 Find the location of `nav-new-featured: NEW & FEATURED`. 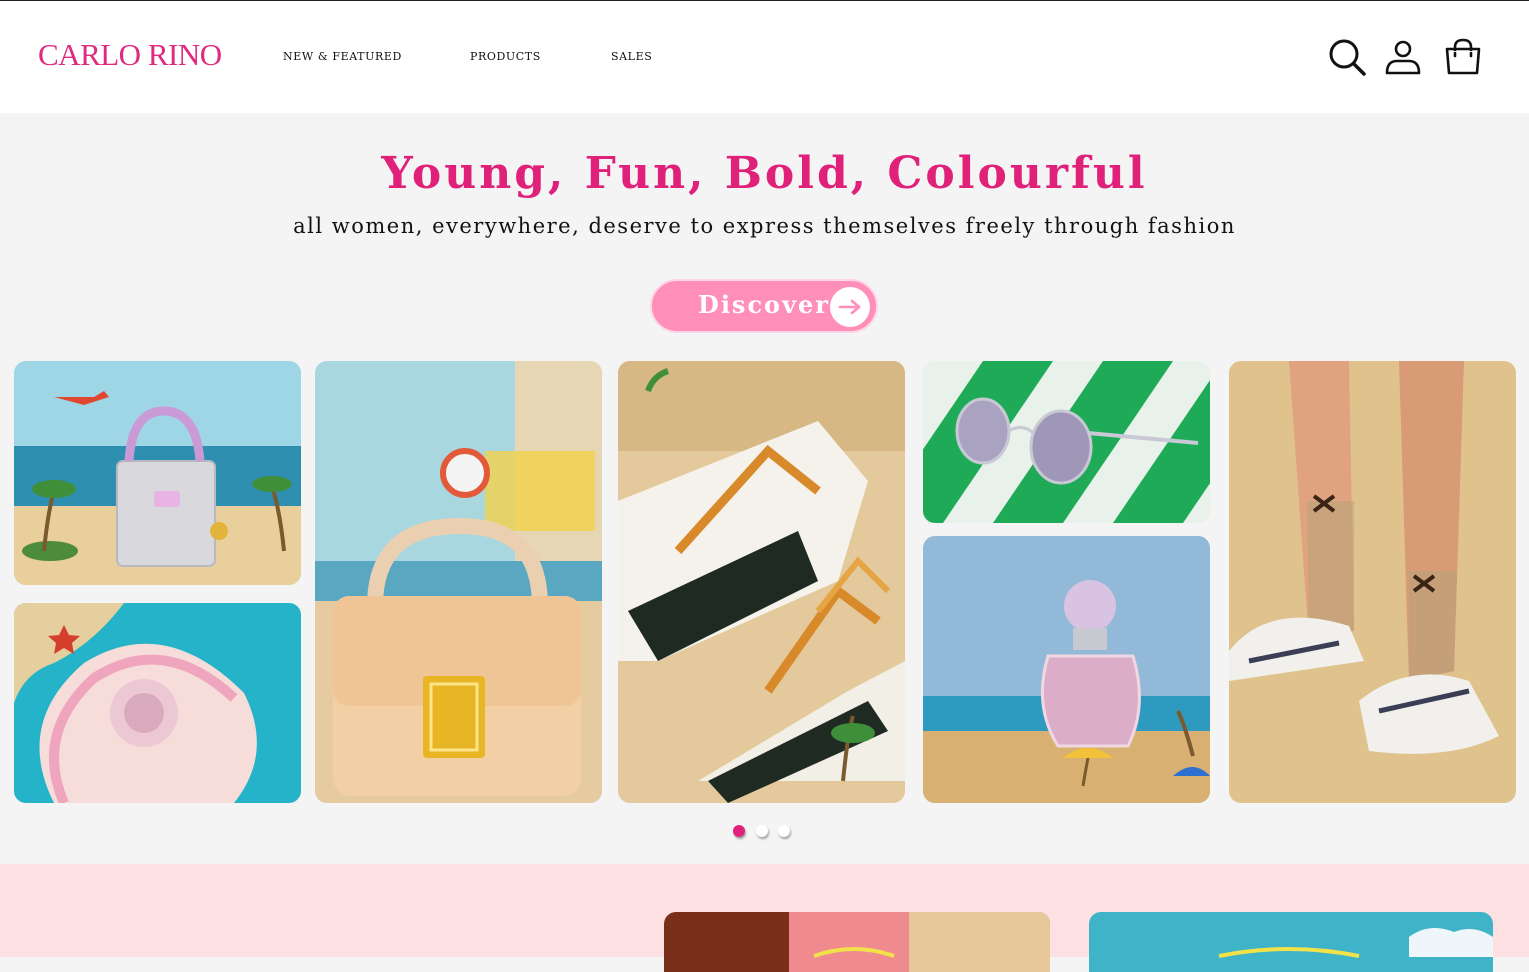

nav-new-featured: NEW & FEATURED is located at coordinates (342, 56).